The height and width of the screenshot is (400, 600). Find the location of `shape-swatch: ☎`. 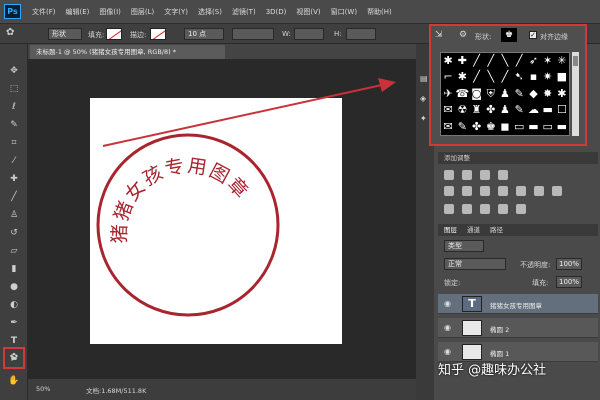

shape-swatch: ☎ is located at coordinates (462, 94).